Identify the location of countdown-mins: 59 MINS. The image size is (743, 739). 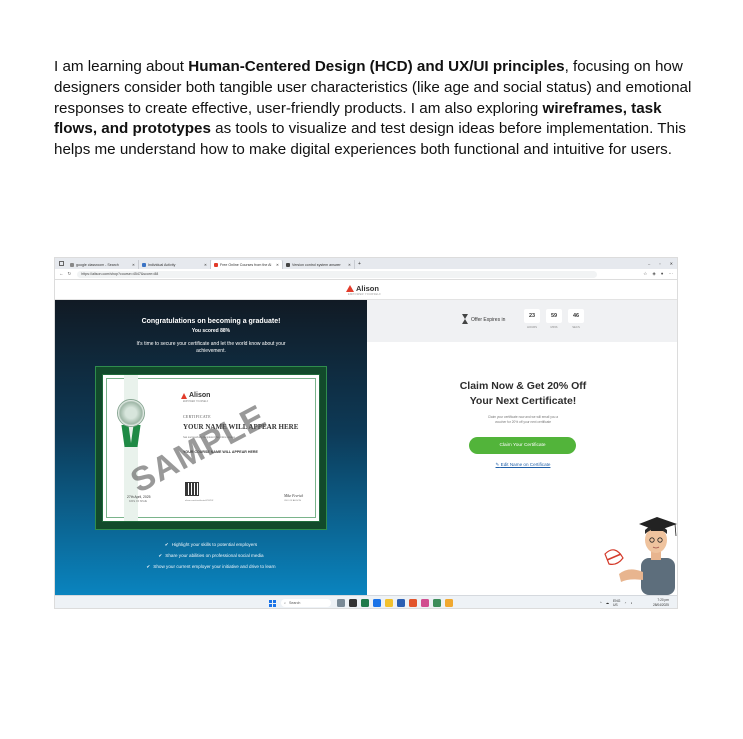
(554, 319).